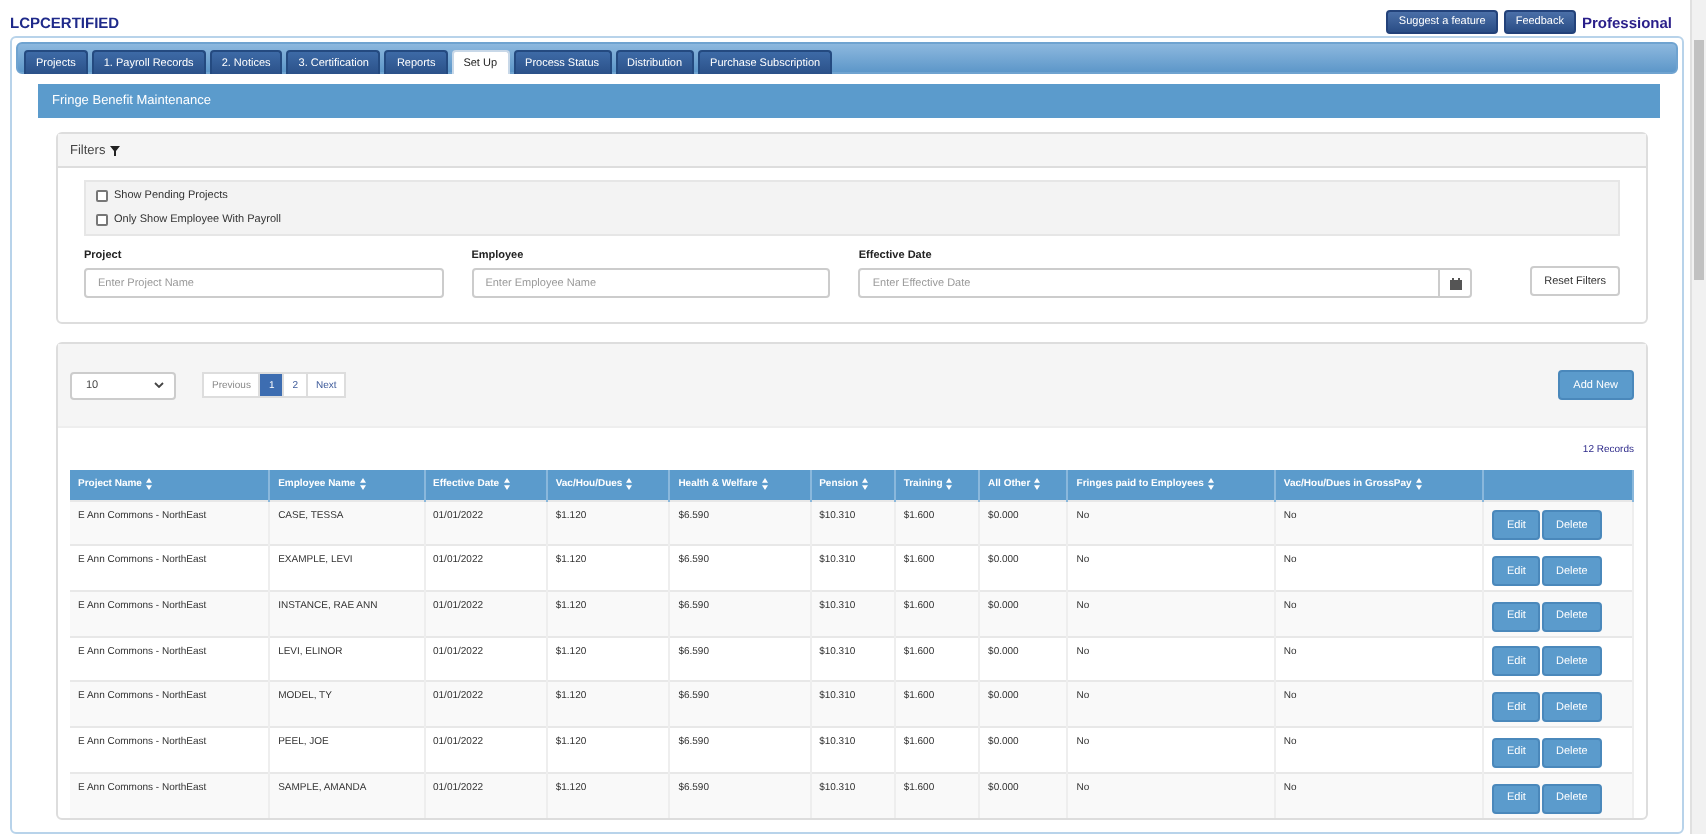 The height and width of the screenshot is (834, 1706). Describe the element at coordinates (159, 385) in the screenshot. I see `chevron-icon` at that location.